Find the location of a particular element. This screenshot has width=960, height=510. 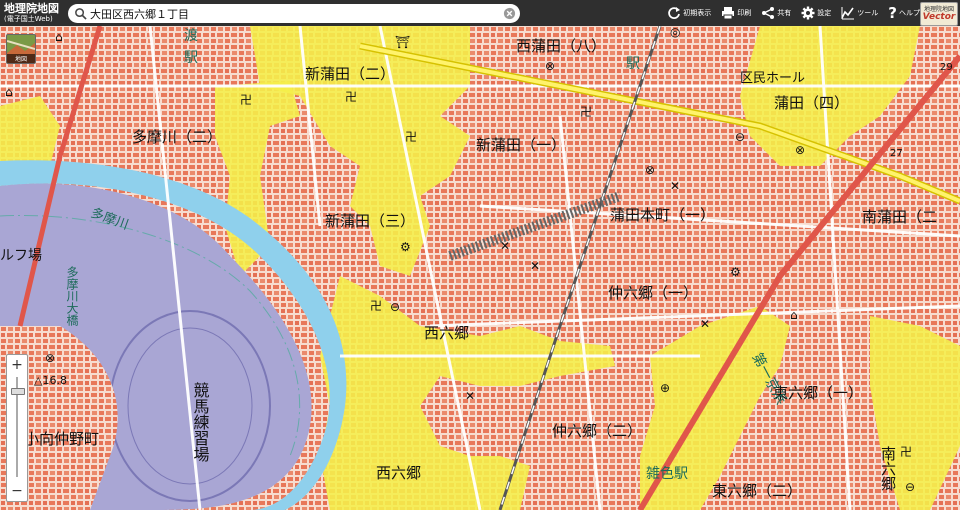

help-label: ヘルプ is located at coordinates (909, 13).